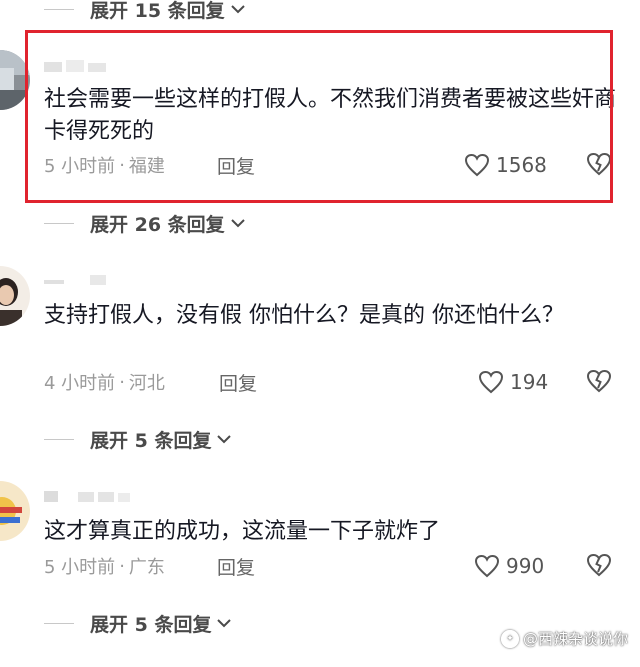  I want to click on expand-replies-label: 展开 26 条回复, so click(157, 224).